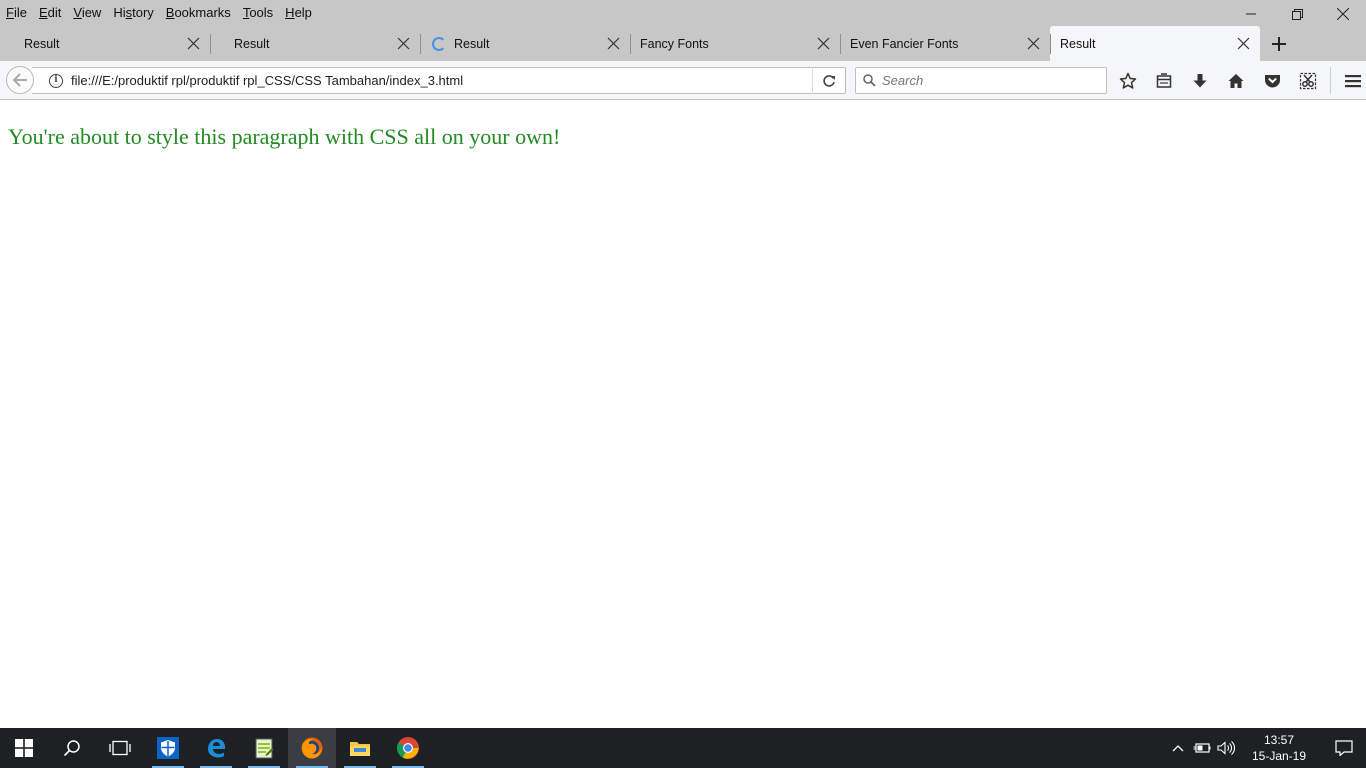 The height and width of the screenshot is (768, 1366). I want to click on file-explorer-taskbar-button, so click(360, 748).